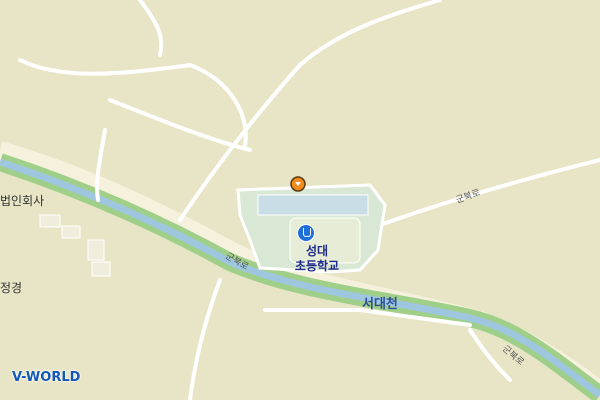 Image resolution: width=600 pixels, height=400 pixels. I want to click on school-building, so click(313, 205).